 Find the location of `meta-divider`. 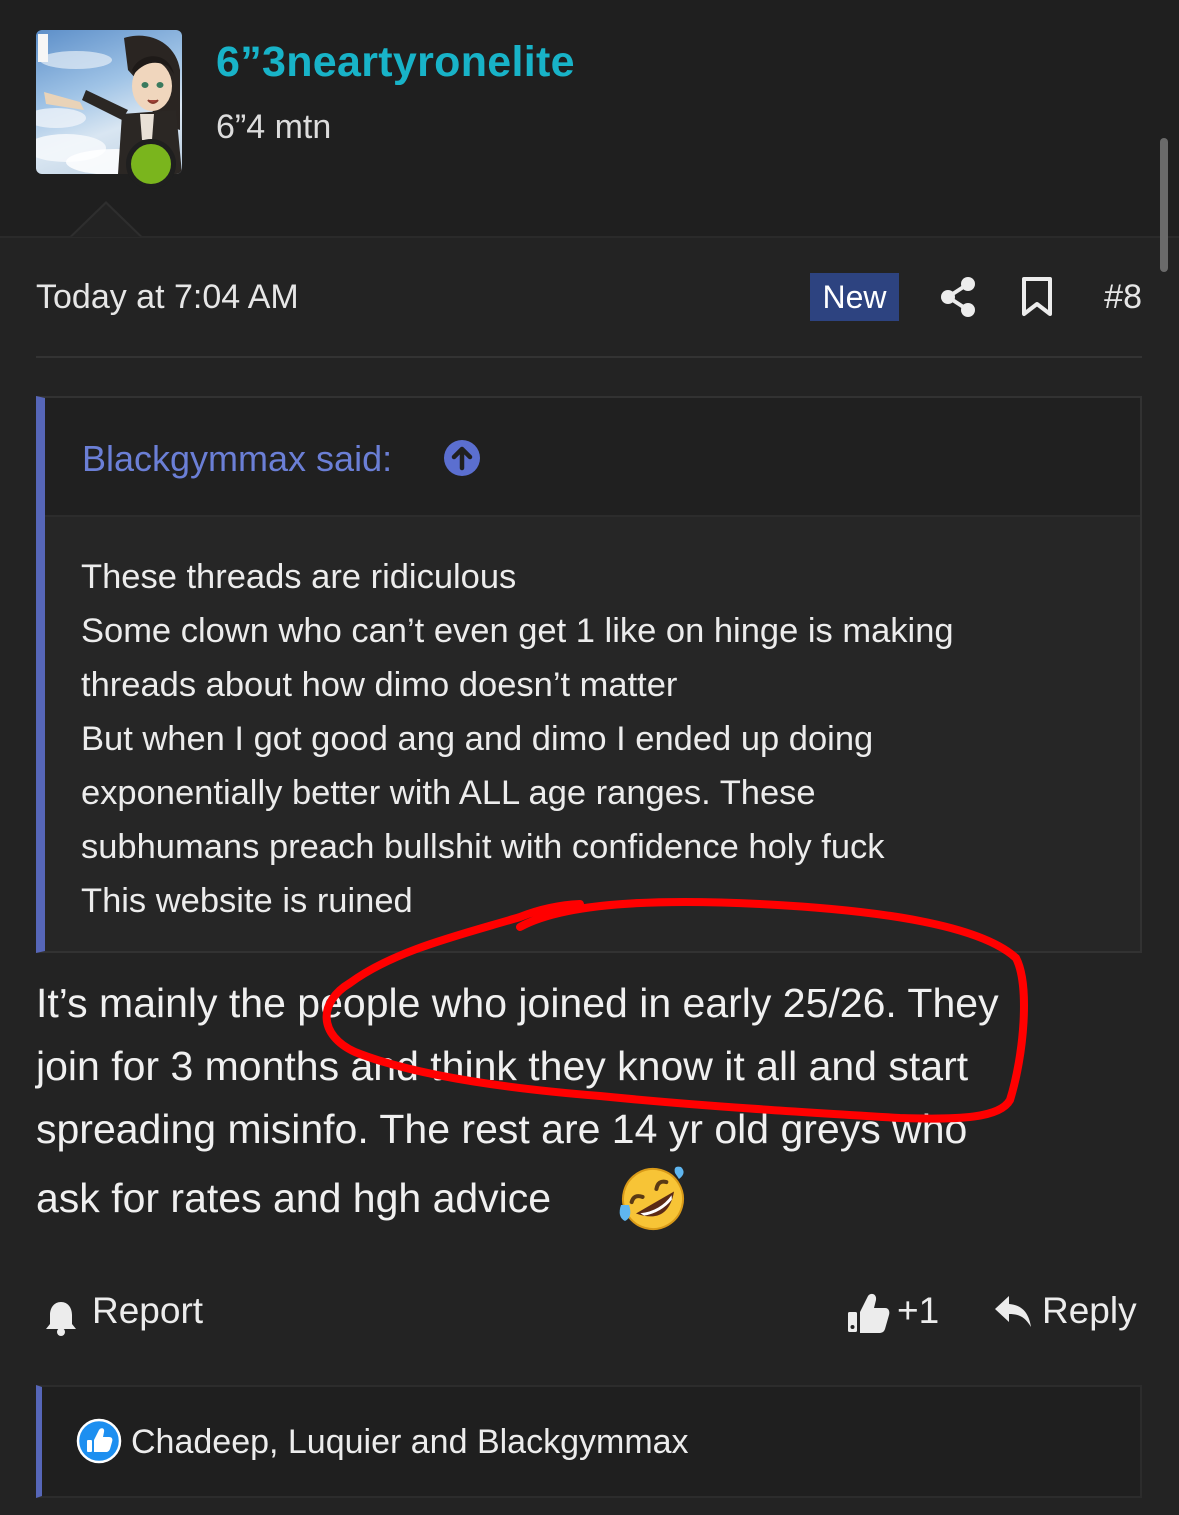

meta-divider is located at coordinates (589, 357).